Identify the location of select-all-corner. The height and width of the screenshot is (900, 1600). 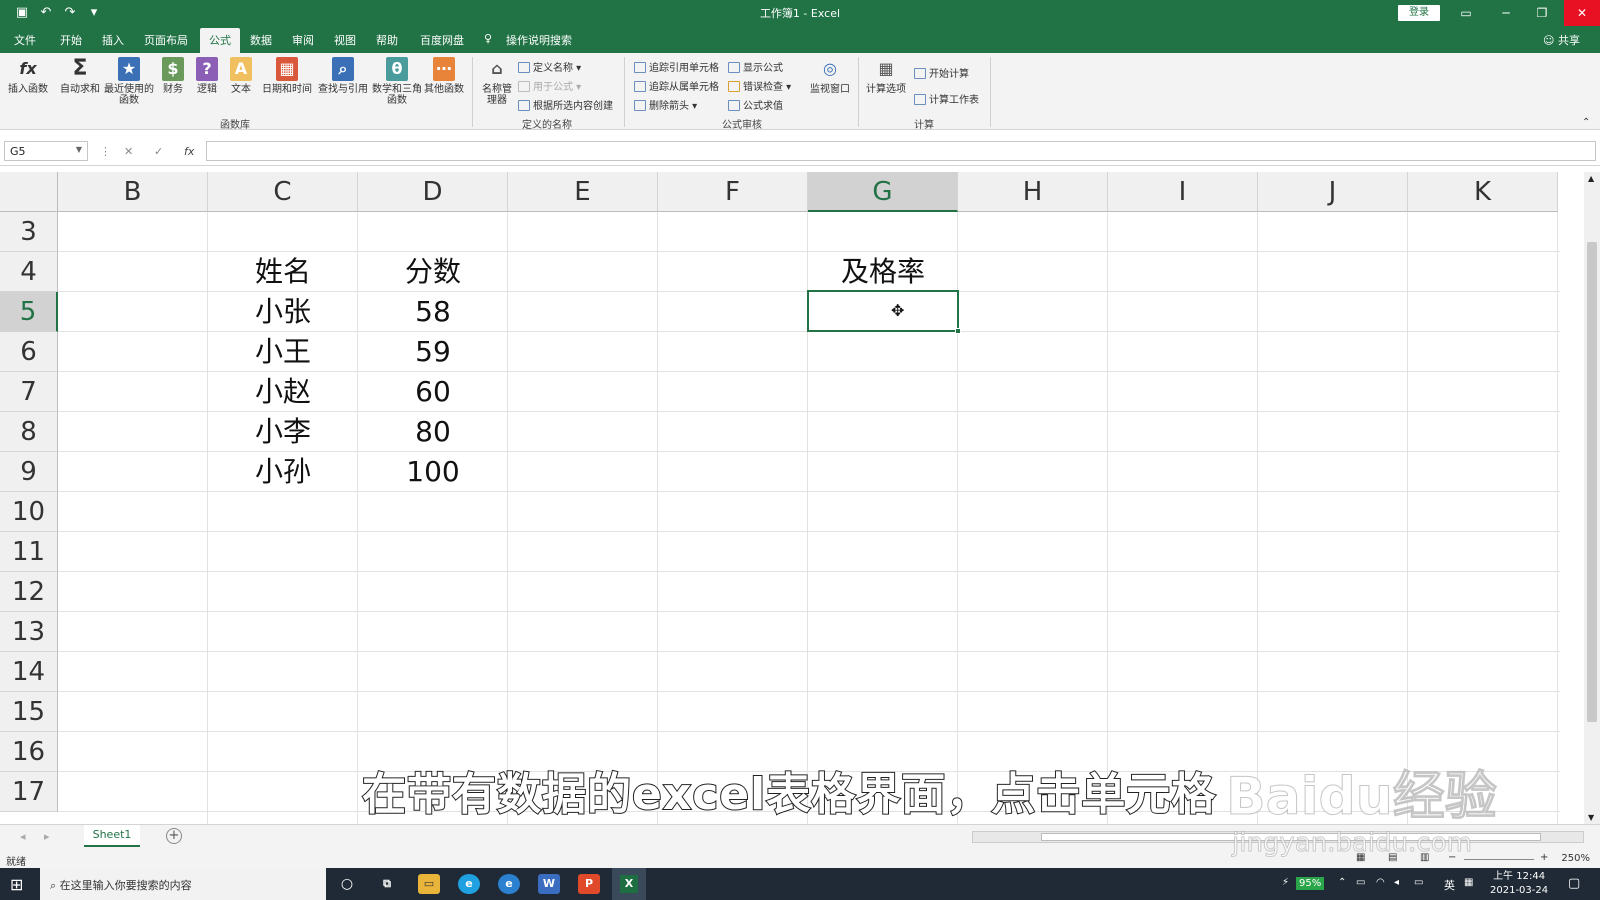
(29, 192).